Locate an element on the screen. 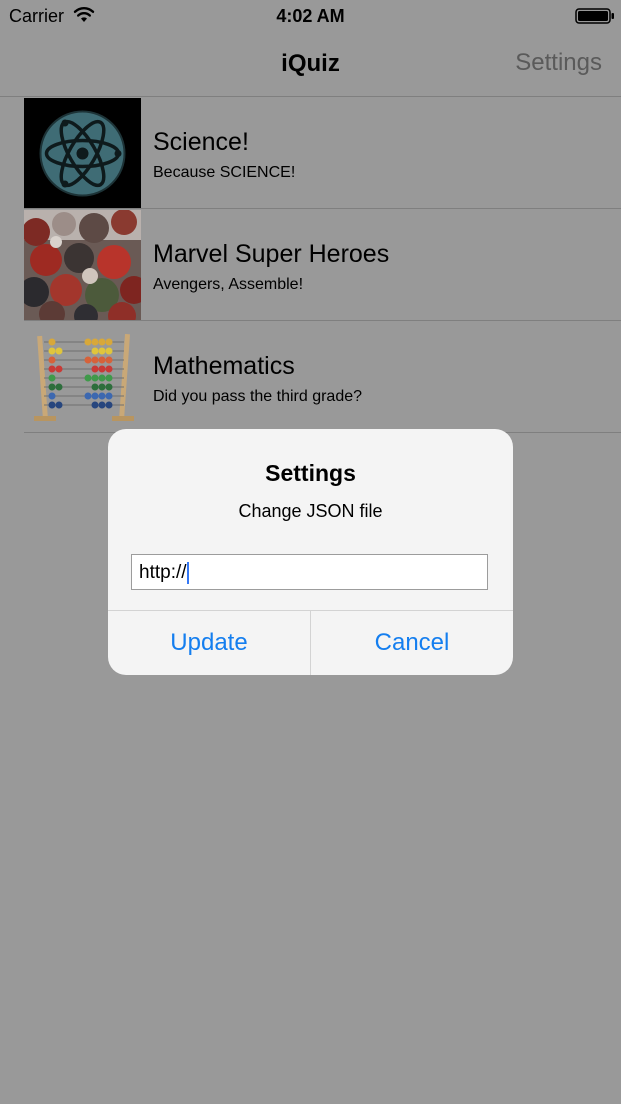  quiz-title: Marvel Super Heroes is located at coordinates (271, 254).